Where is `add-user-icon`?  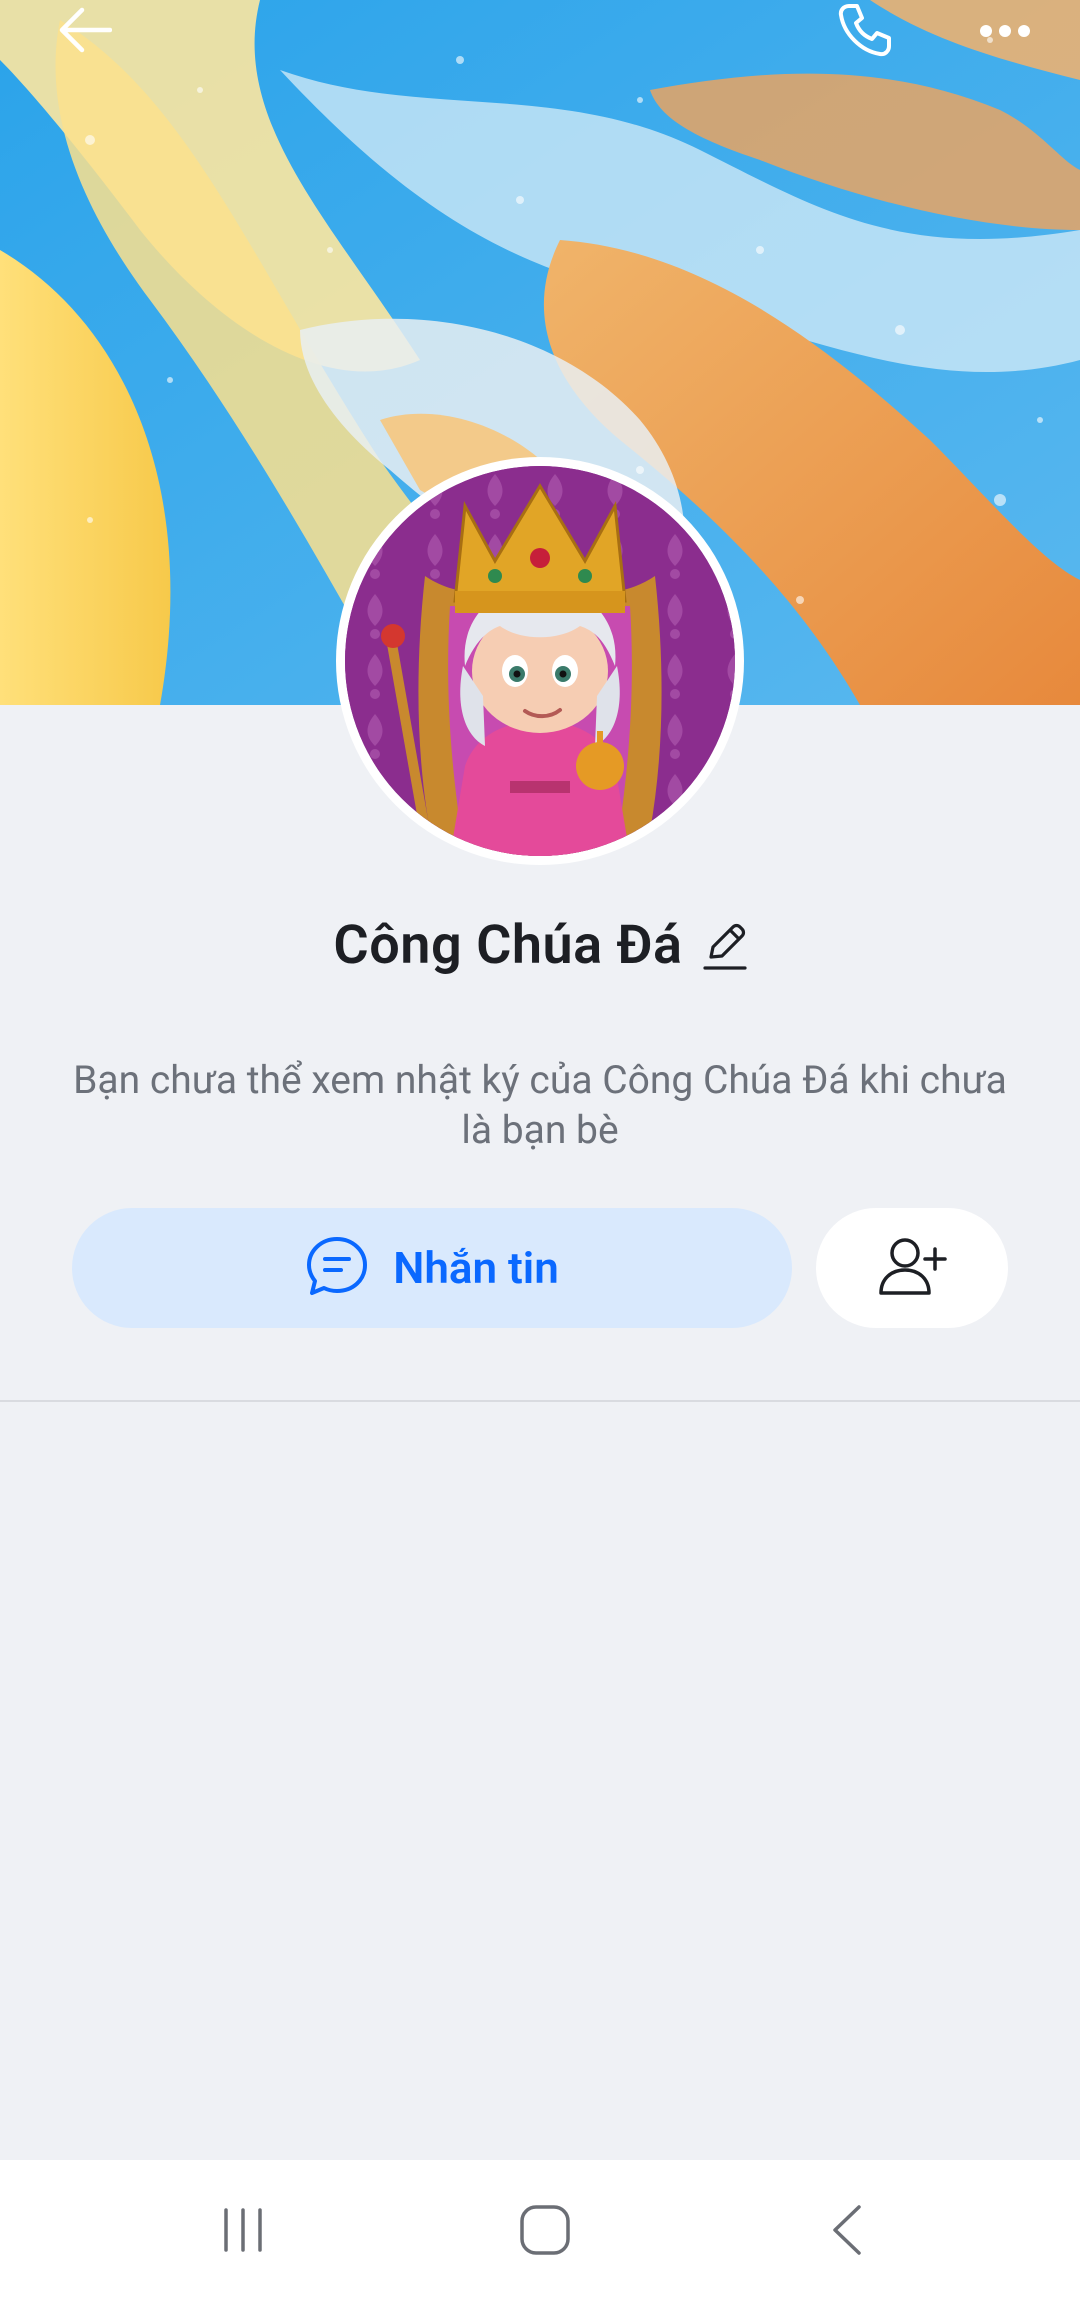 add-user-icon is located at coordinates (912, 1268).